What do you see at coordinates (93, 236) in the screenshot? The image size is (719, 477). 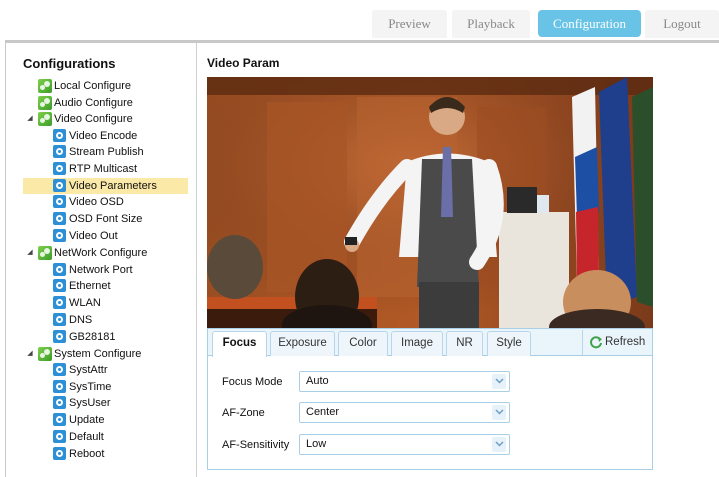 I see `sidebar-item-label: Video Out` at bounding box center [93, 236].